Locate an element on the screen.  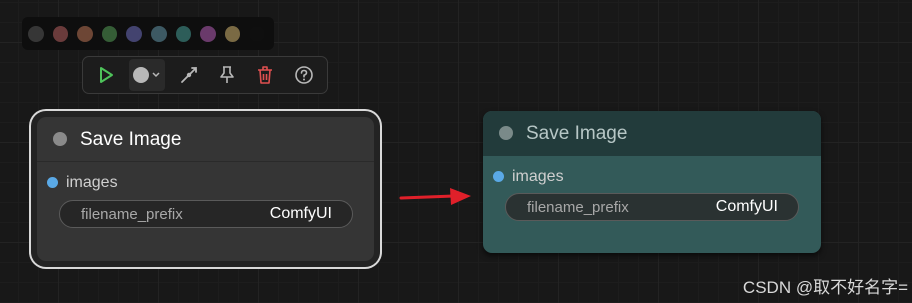
bypass-button is located at coordinates (188, 75).